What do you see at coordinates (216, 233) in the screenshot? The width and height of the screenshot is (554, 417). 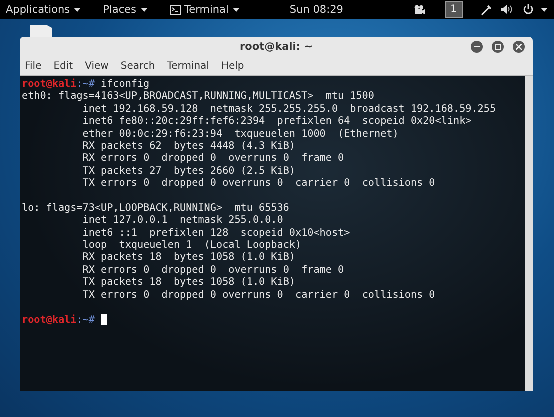 I see `output-line: inet6 ::1 prefixlen 128 scopeid 0x10<host>` at bounding box center [216, 233].